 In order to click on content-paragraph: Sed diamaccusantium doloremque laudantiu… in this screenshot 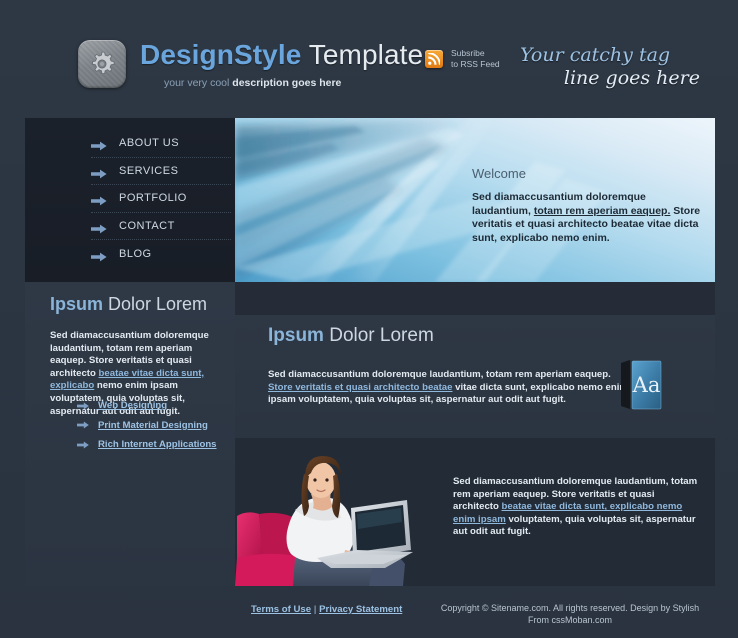, I will do `click(448, 388)`.